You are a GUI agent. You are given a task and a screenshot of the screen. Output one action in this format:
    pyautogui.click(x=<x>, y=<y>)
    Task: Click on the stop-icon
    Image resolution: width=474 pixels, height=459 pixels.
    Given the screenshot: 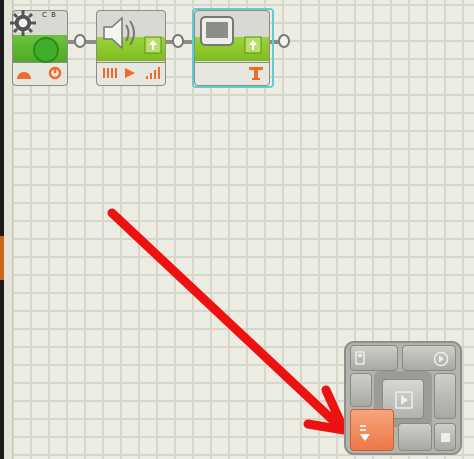 What is the action you would take?
    pyautogui.click(x=445, y=437)
    